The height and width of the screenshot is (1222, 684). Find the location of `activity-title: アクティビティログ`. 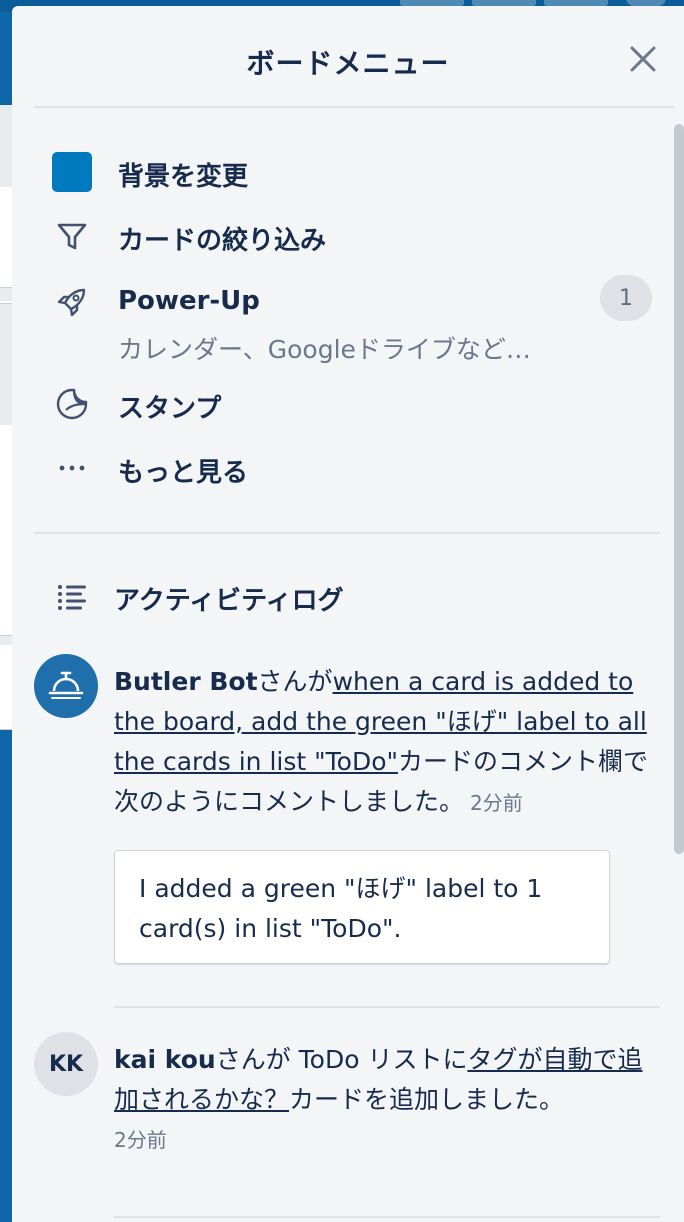

activity-title: アクティビティログ is located at coordinates (229, 601).